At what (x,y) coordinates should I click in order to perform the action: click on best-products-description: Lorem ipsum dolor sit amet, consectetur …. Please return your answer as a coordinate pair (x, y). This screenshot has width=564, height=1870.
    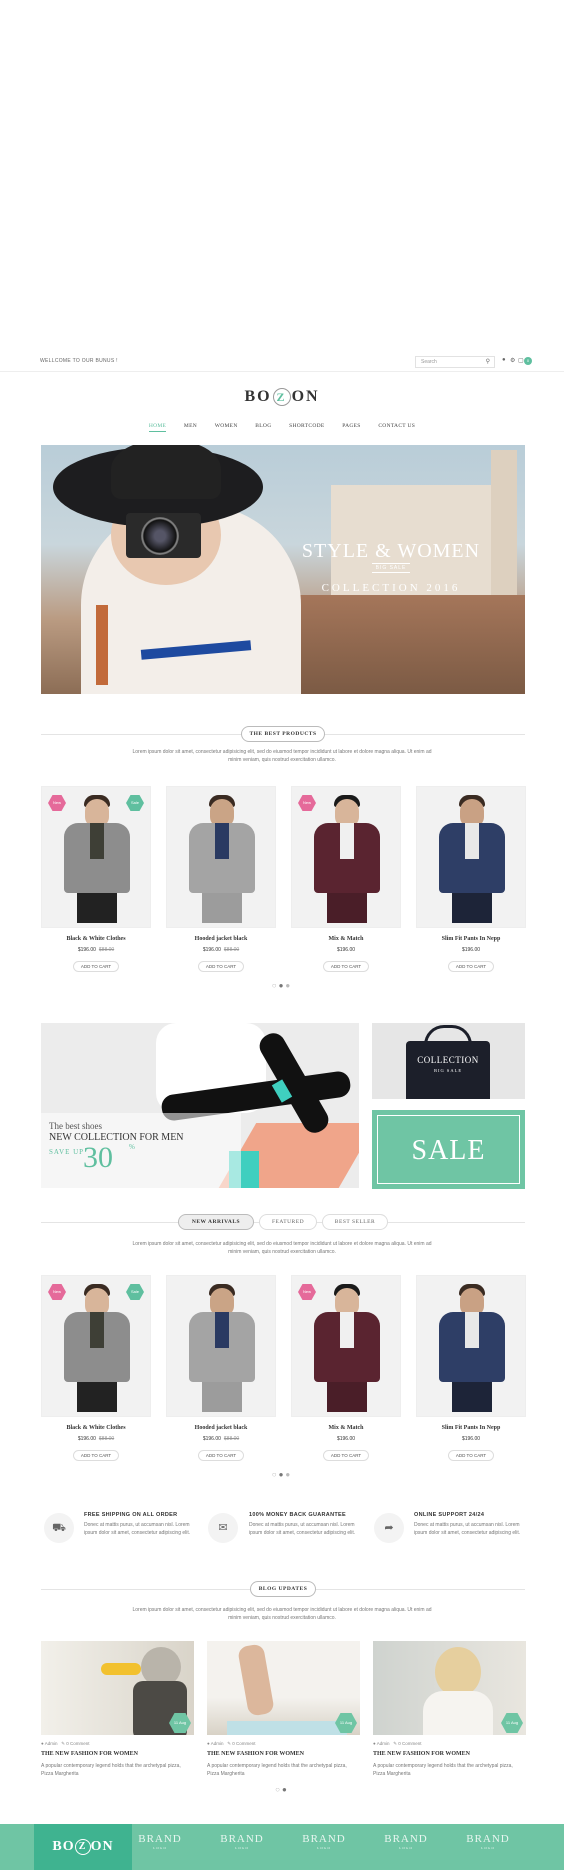
    Looking at the image, I should click on (282, 756).